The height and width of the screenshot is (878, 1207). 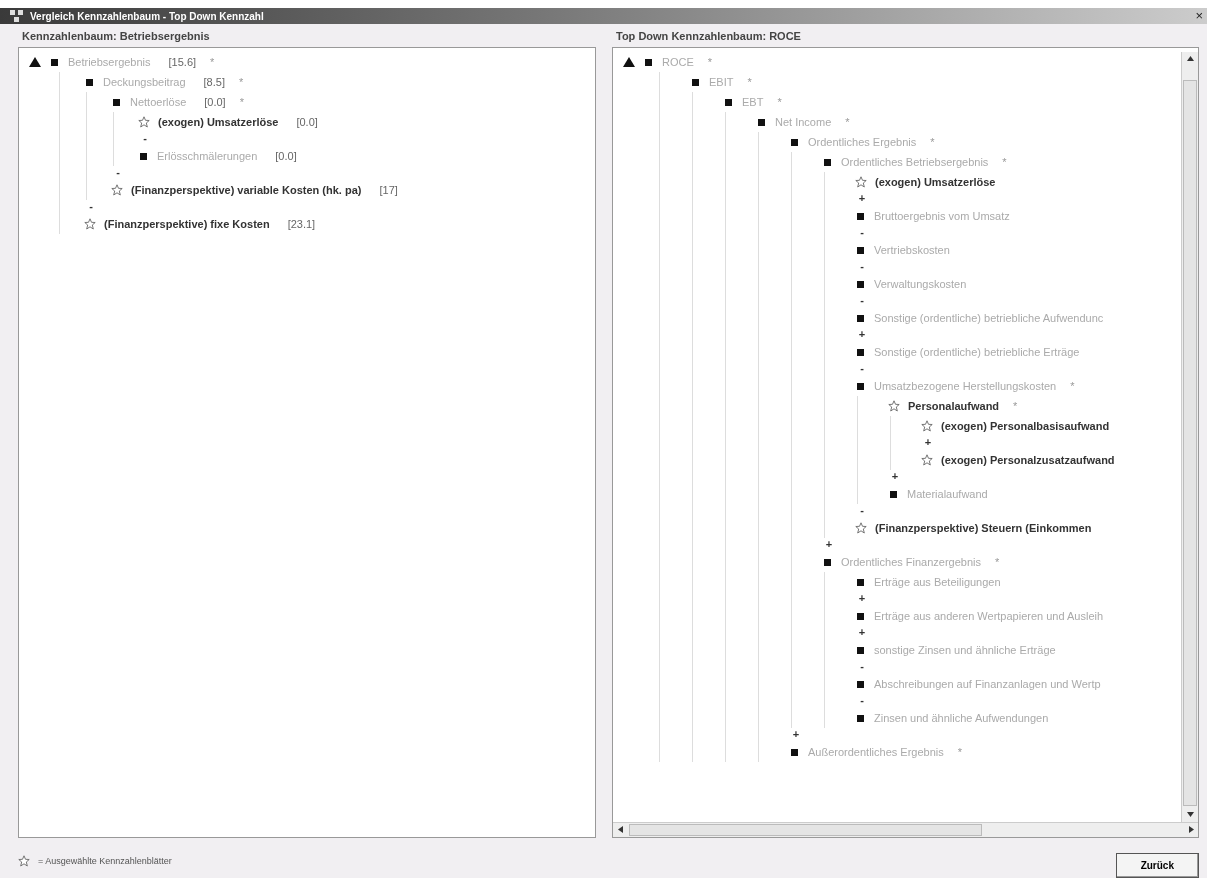 What do you see at coordinates (862, 142) in the screenshot?
I see `node-label: Ordentliches Ergebnis` at bounding box center [862, 142].